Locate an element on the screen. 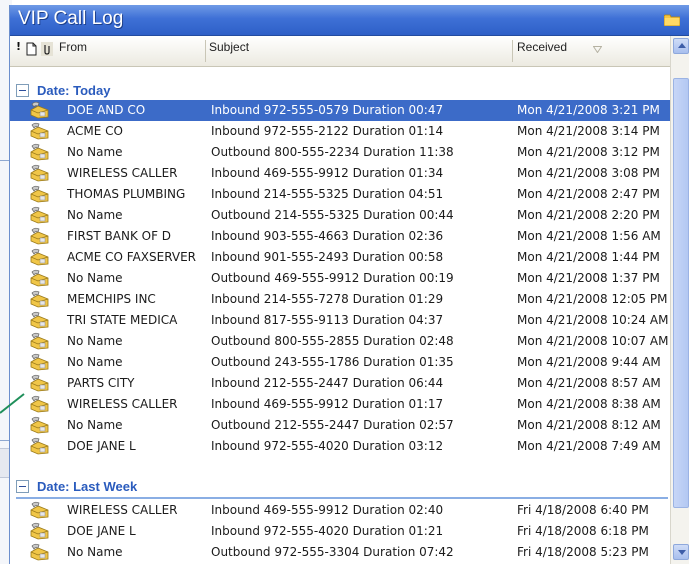 Image resolution: width=689 pixels, height=564 pixels. importance-column-icon: ! is located at coordinates (18, 46).